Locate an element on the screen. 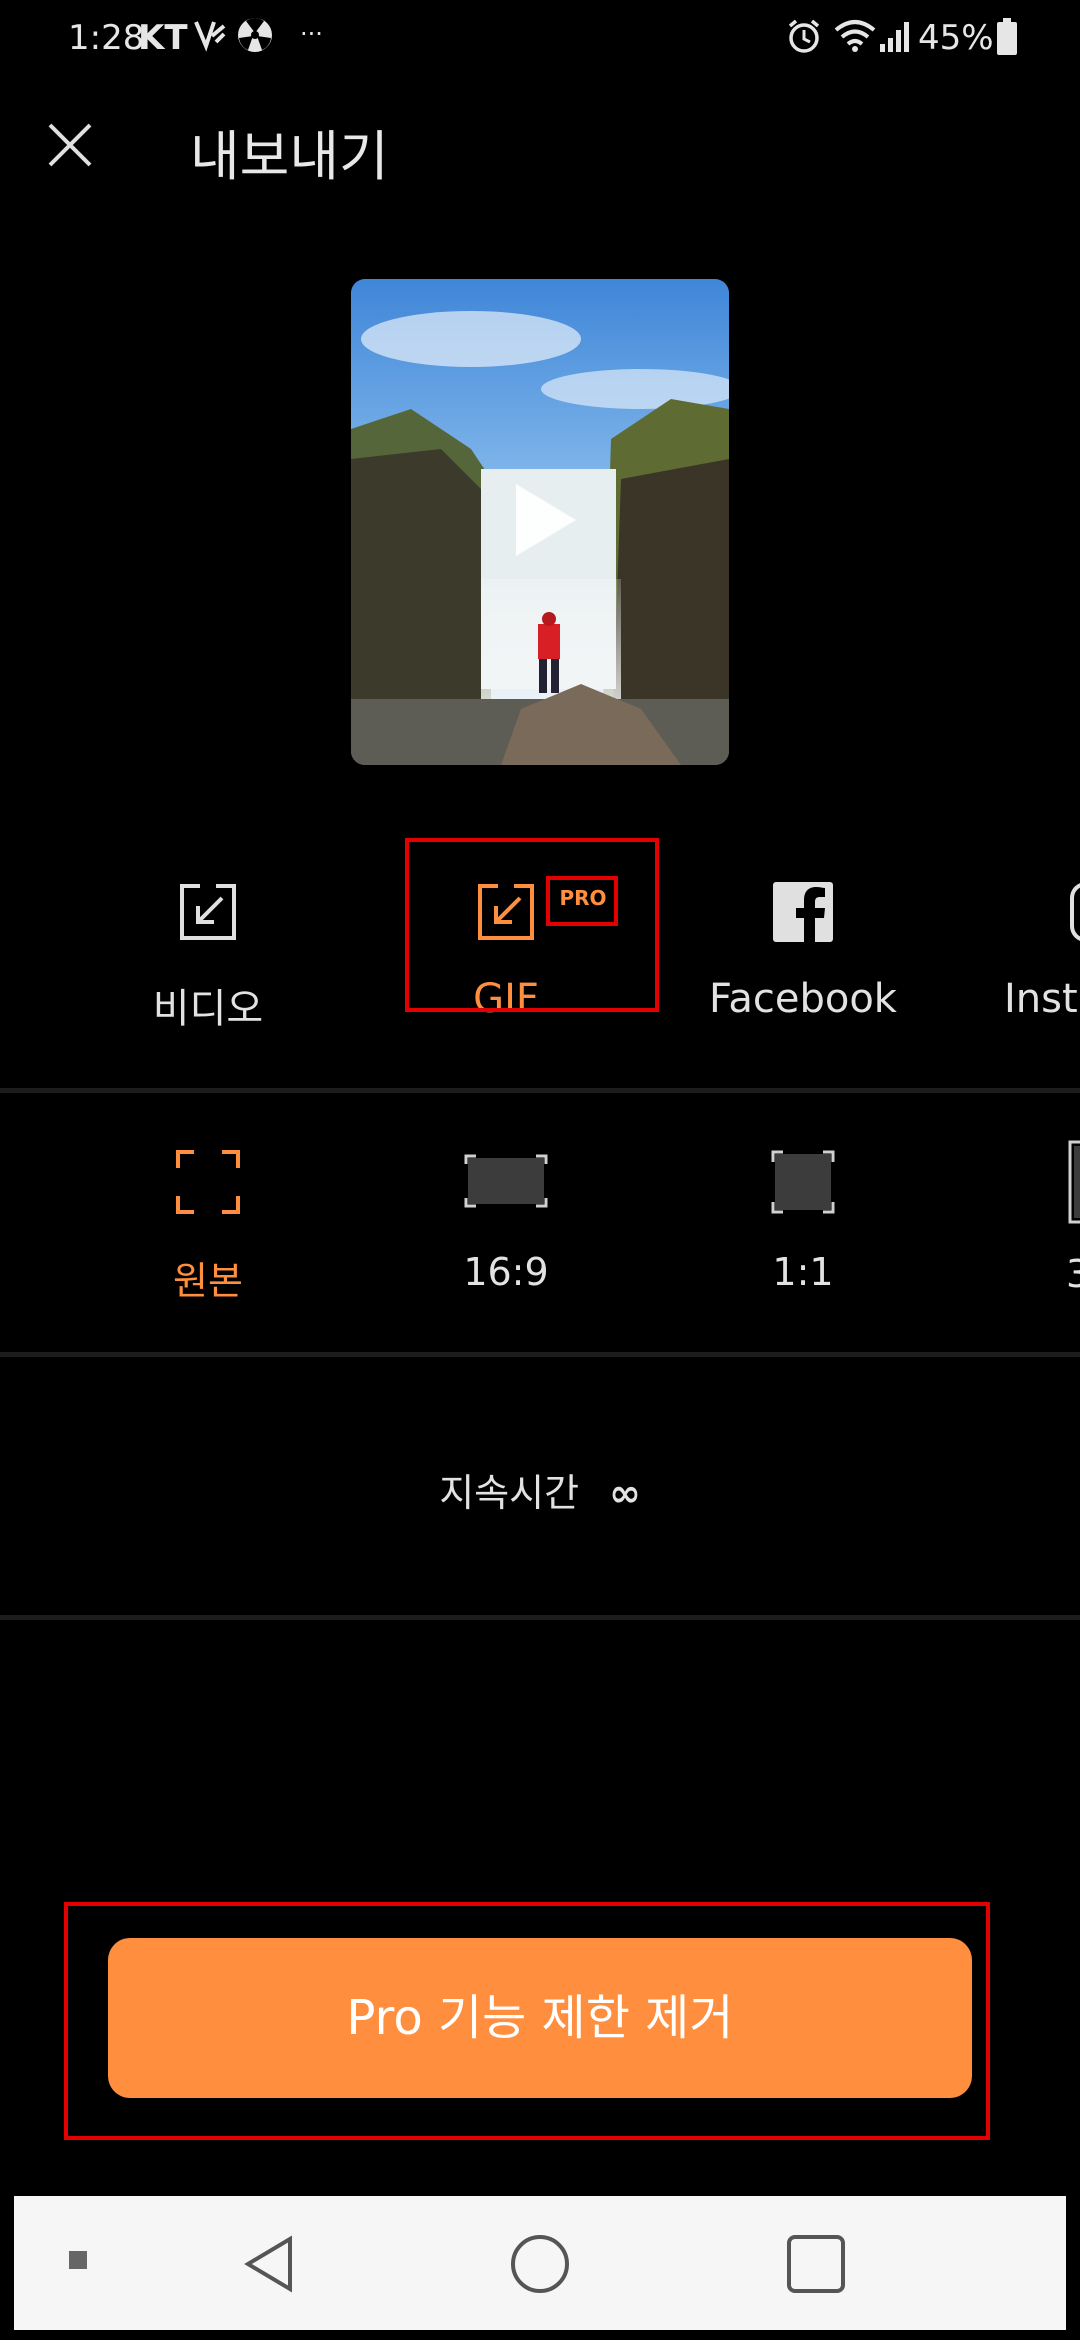 The width and height of the screenshot is (1080, 2340). play-icon is located at coordinates (545, 520).